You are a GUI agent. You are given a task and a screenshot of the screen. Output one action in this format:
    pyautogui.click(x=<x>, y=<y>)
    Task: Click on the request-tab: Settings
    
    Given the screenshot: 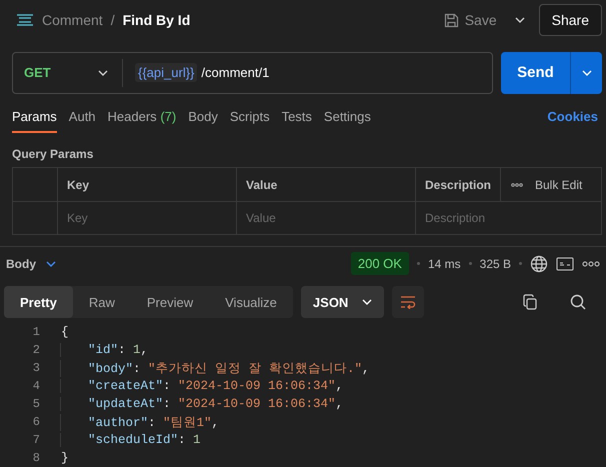 What is the action you would take?
    pyautogui.click(x=347, y=121)
    